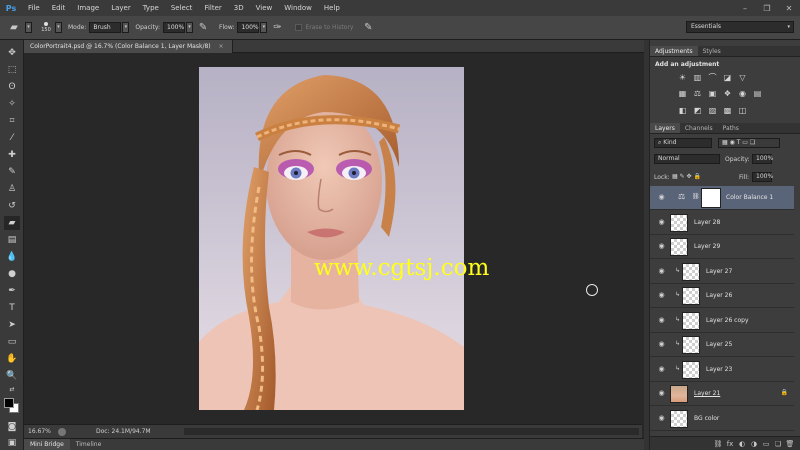 Image resolution: width=800 pixels, height=450 pixels. What do you see at coordinates (12, 138) in the screenshot?
I see `eyedropper-tool-icon: ⁄` at bounding box center [12, 138].